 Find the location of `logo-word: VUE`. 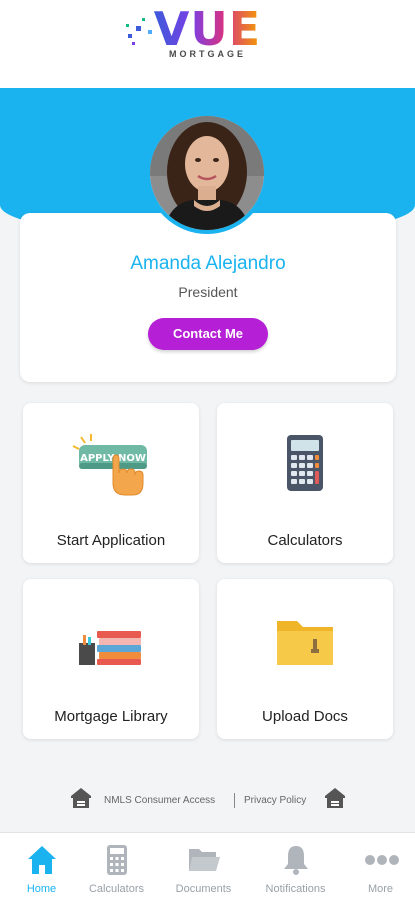

logo-word: VUE is located at coordinates (207, 29).